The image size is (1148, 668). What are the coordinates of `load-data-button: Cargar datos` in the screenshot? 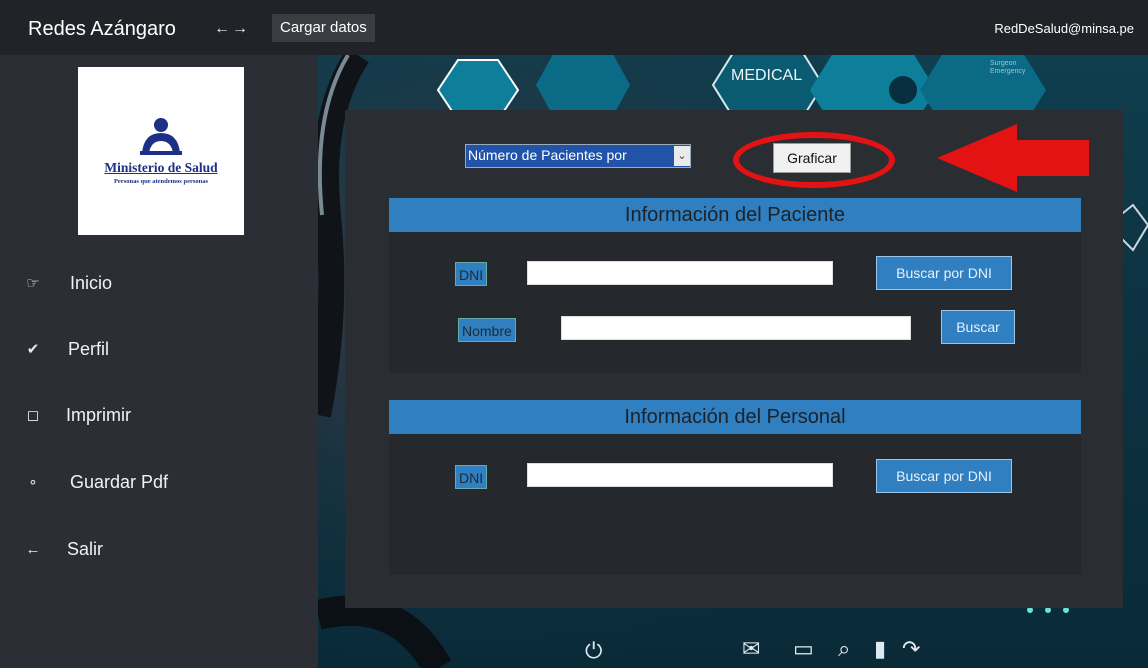 It's located at (323, 28).